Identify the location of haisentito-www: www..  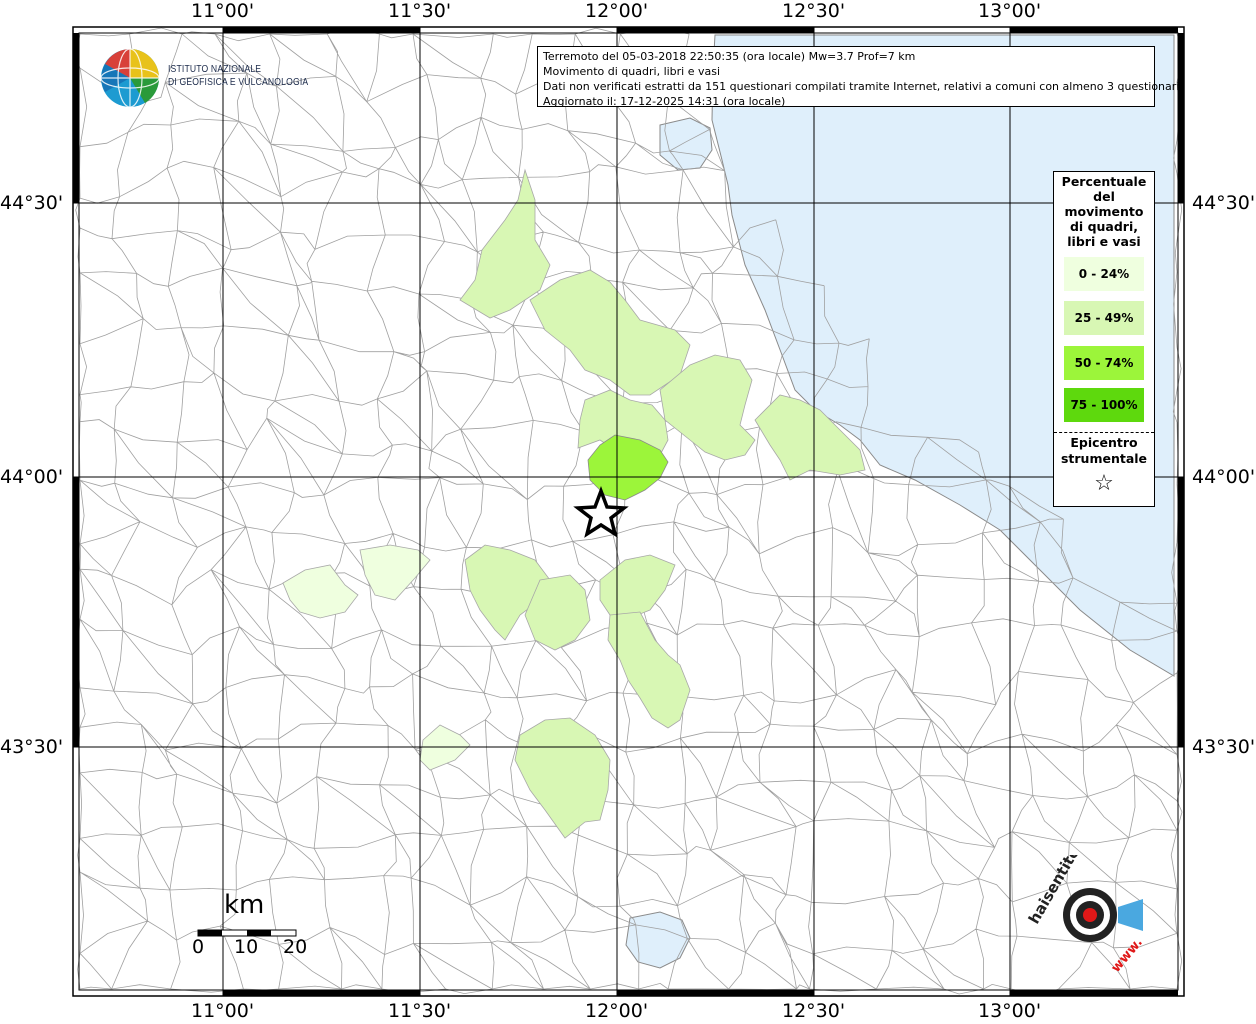
(1127, 955).